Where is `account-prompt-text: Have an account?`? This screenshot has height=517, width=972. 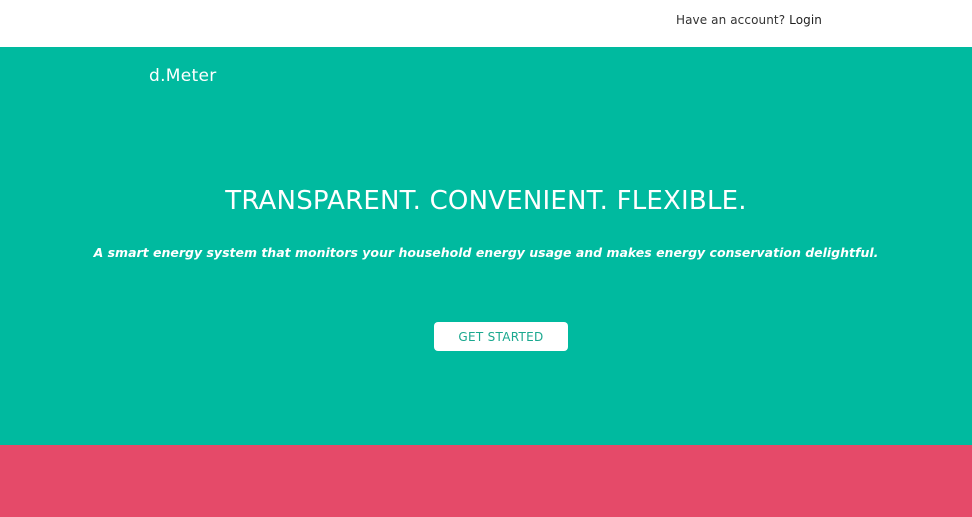
account-prompt-text: Have an account? is located at coordinates (730, 20).